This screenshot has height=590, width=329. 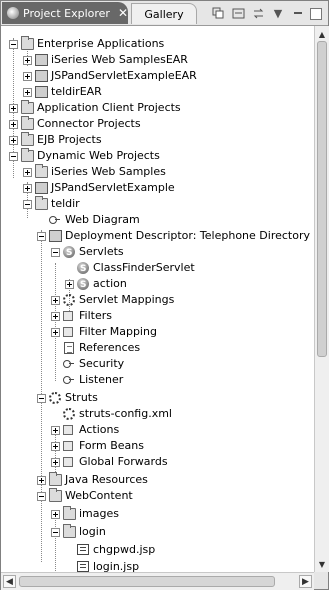 What do you see at coordinates (98, 155) in the screenshot?
I see `tree-item-label: Dynamic Web Projects` at bounding box center [98, 155].